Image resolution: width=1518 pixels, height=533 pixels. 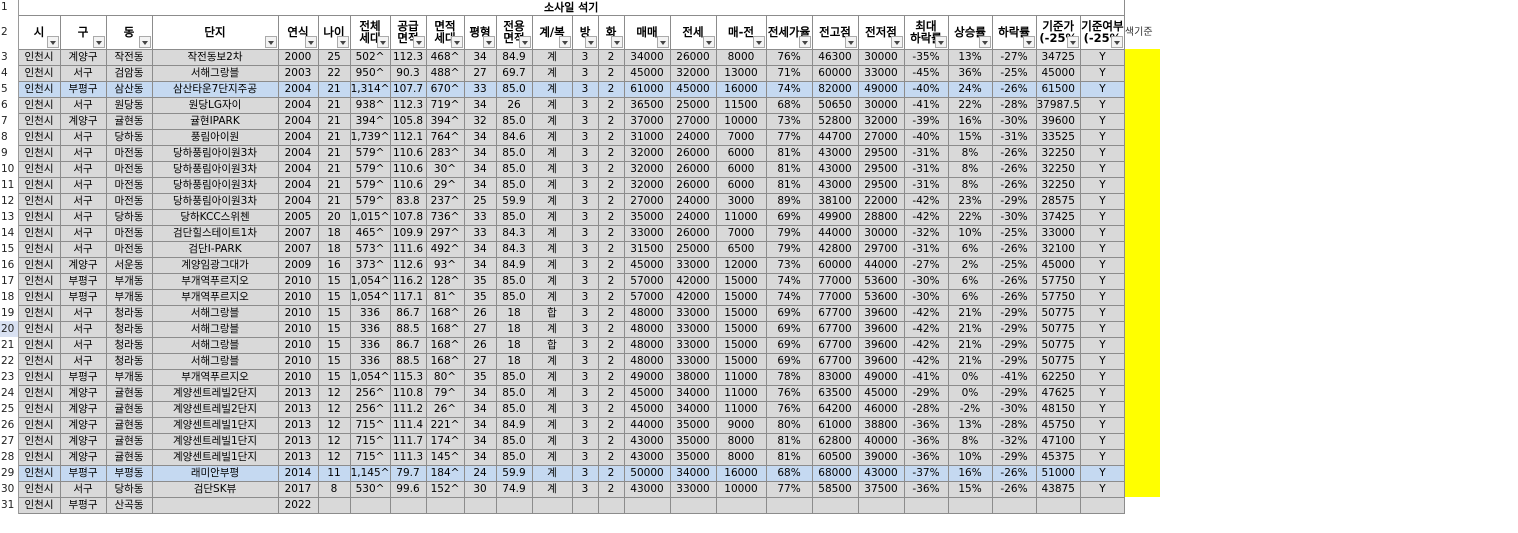 What do you see at coordinates (408, 457) in the screenshot?
I see `table-cell: 111.3` at bounding box center [408, 457].